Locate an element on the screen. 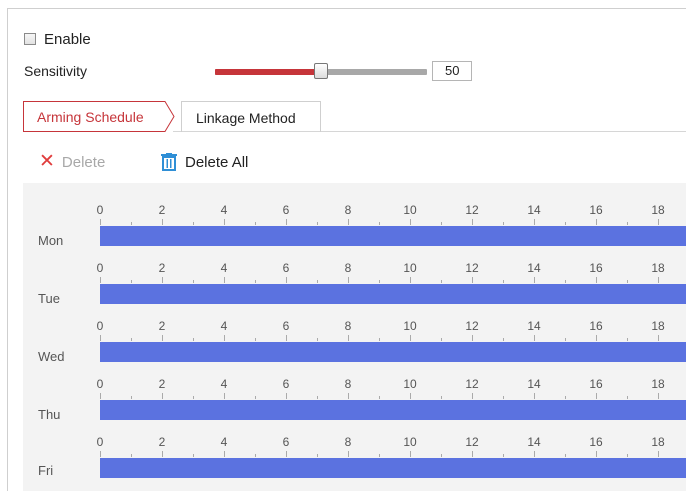 Image resolution: width=686 pixels, height=493 pixels. sensitivity-value-field: 50 is located at coordinates (452, 71).